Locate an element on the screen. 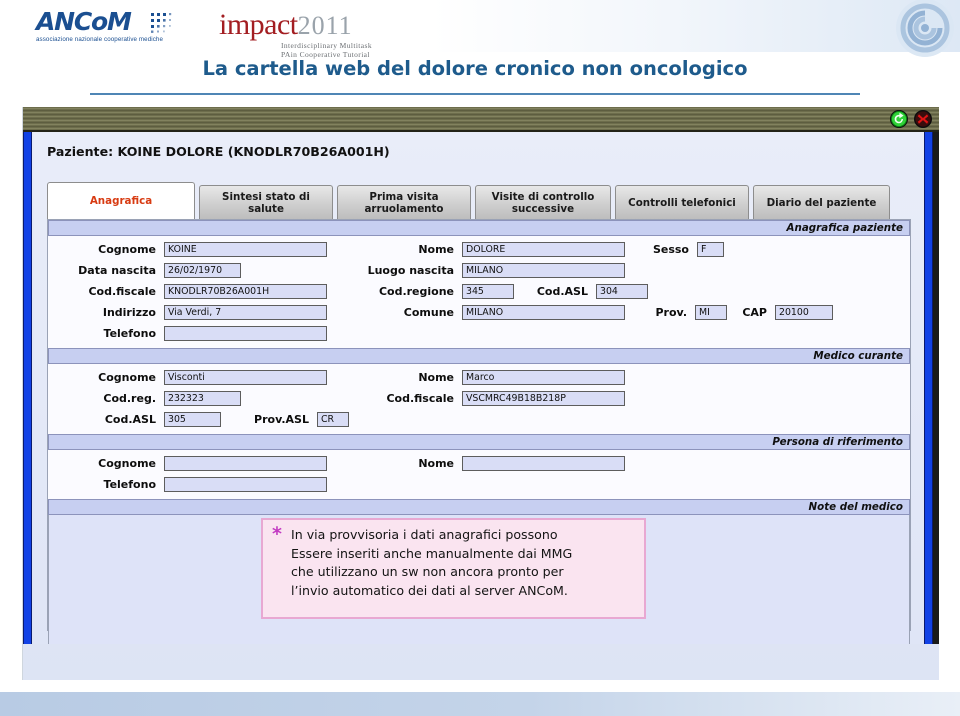 Image resolution: width=960 pixels, height=716 pixels. impact-year: 2011 is located at coordinates (325, 25).